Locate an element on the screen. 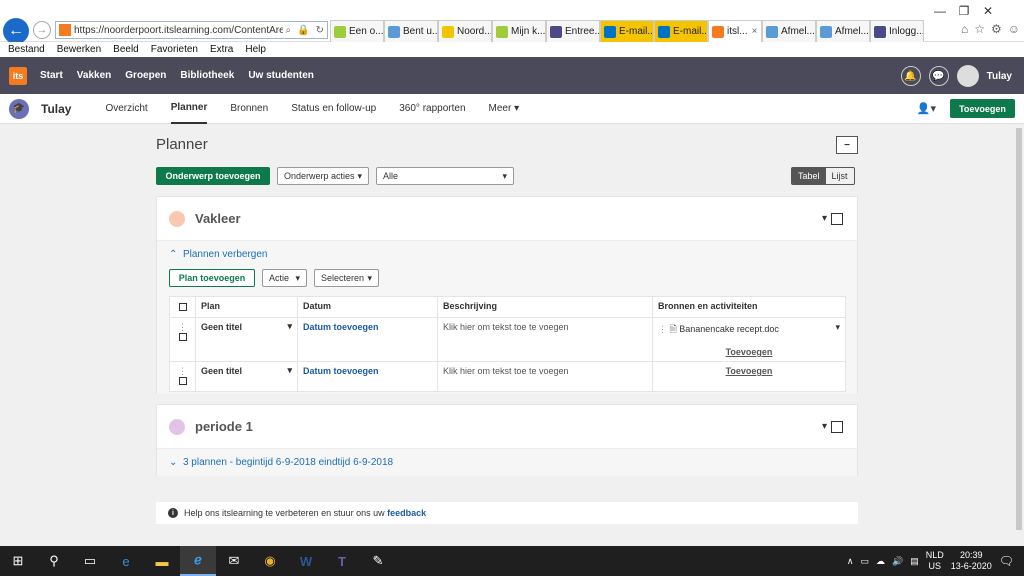 The height and width of the screenshot is (576, 1024). add-plan-button: Plan toevoegen is located at coordinates (212, 278).